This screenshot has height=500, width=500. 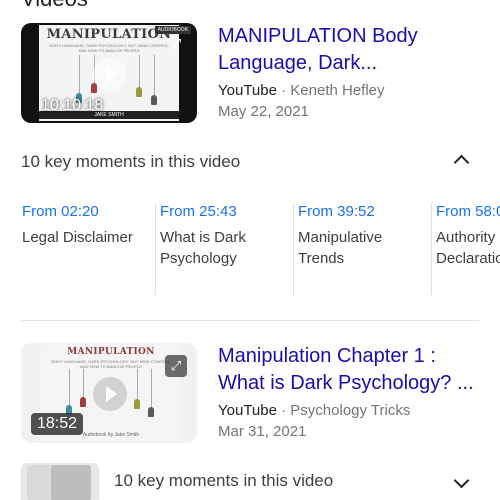 What do you see at coordinates (131, 161) in the screenshot?
I see `key-moments-label: 10 key moments in this video` at bounding box center [131, 161].